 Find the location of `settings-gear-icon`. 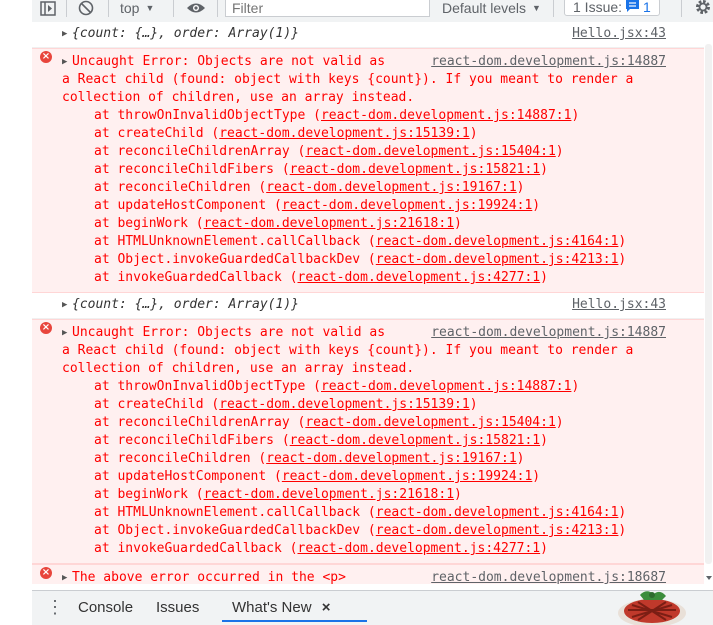

settings-gear-icon is located at coordinates (703, 8).